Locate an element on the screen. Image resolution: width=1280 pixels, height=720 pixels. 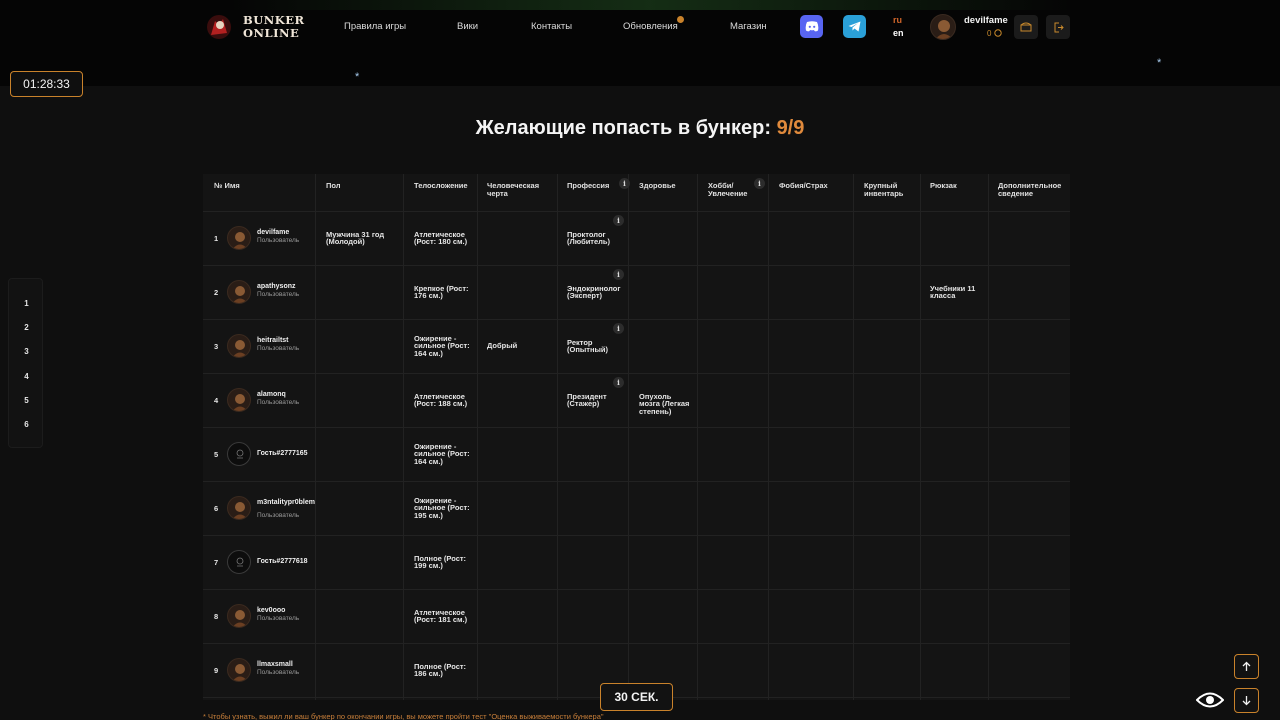
nav-wiki: Вики is located at coordinates (467, 26).